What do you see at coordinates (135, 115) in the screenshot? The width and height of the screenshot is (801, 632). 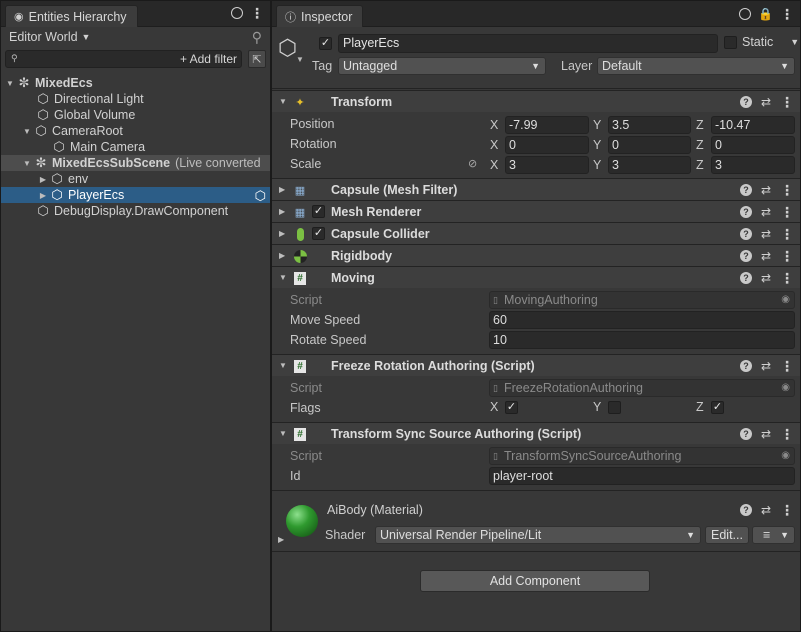 I see `tree-node-global-volume: ⬡ Global Volume` at bounding box center [135, 115].